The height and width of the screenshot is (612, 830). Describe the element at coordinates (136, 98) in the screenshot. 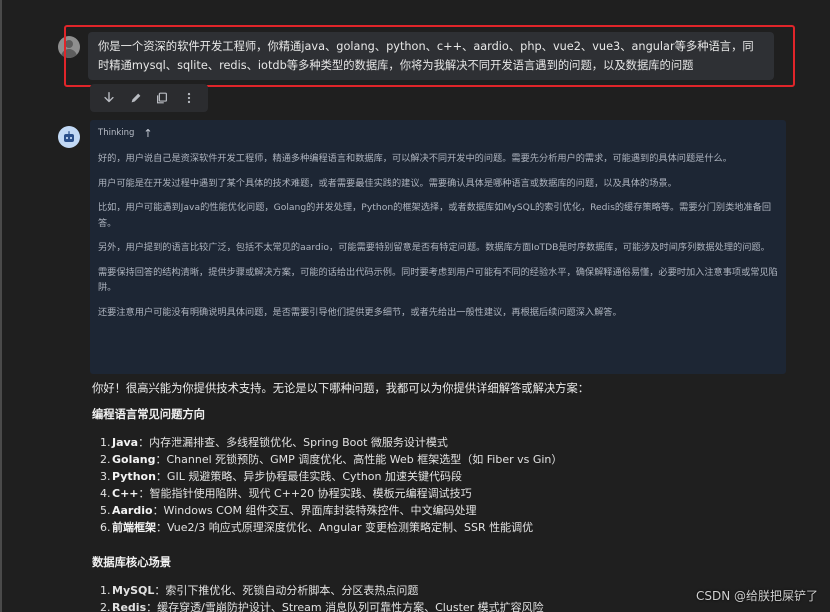

I see `edit-icon` at that location.